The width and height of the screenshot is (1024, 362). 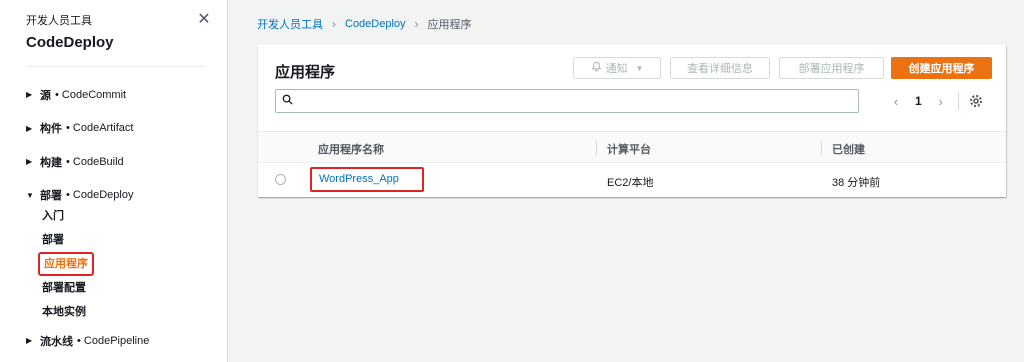 I want to click on sidebar-header: 开发人员工具 CodeDeploy, so click(x=70, y=31).